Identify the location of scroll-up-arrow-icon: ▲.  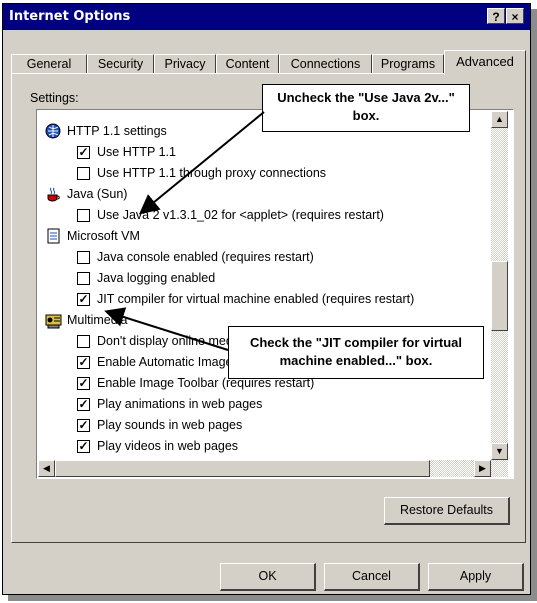
(499, 119).